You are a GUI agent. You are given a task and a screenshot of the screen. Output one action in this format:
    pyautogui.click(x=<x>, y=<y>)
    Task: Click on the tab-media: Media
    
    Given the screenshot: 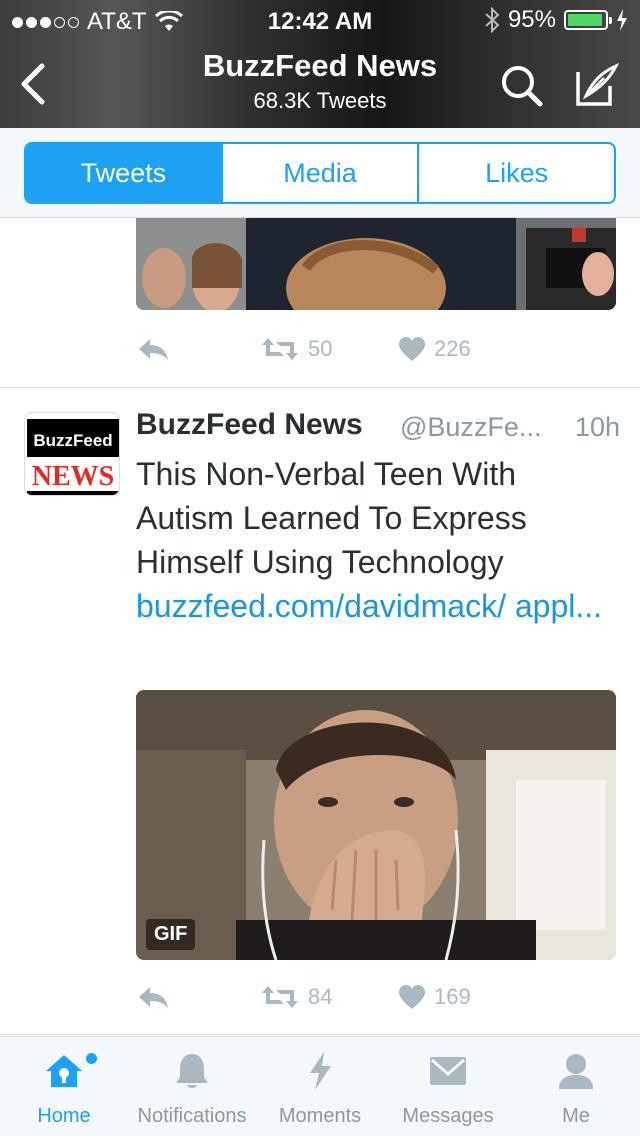 What is the action you would take?
    pyautogui.click(x=321, y=173)
    